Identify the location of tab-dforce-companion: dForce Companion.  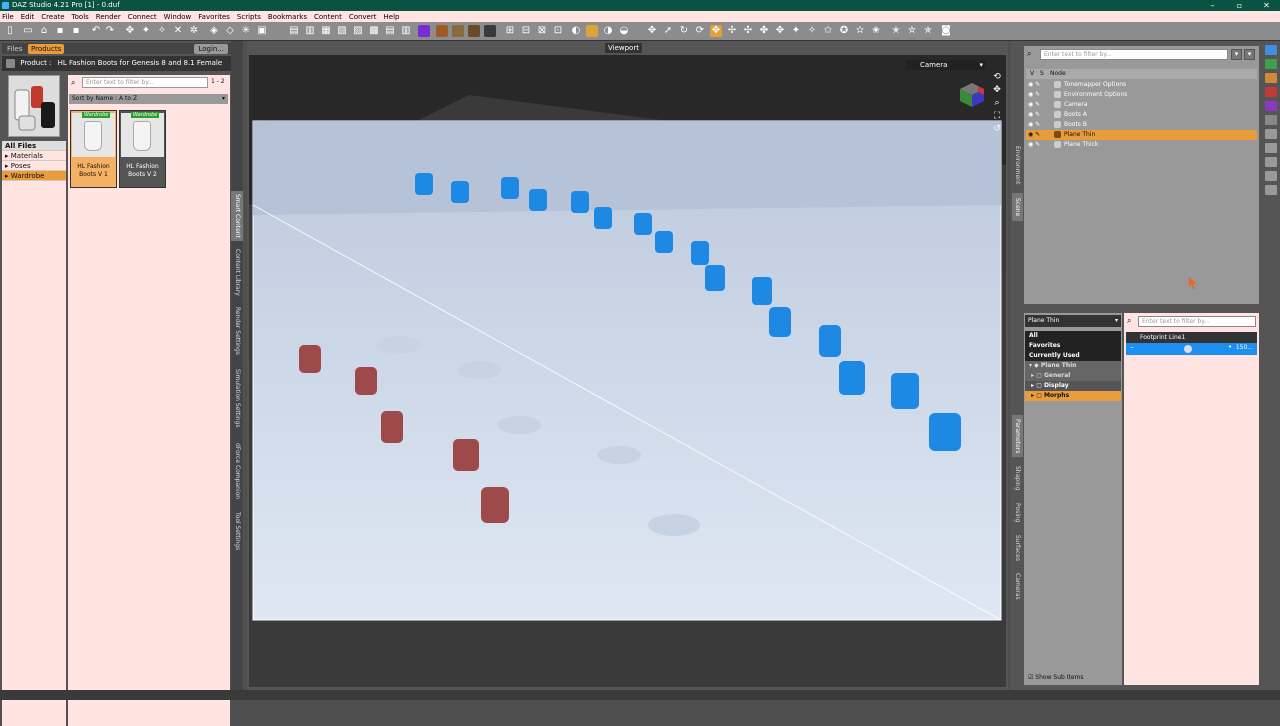
(237, 471).